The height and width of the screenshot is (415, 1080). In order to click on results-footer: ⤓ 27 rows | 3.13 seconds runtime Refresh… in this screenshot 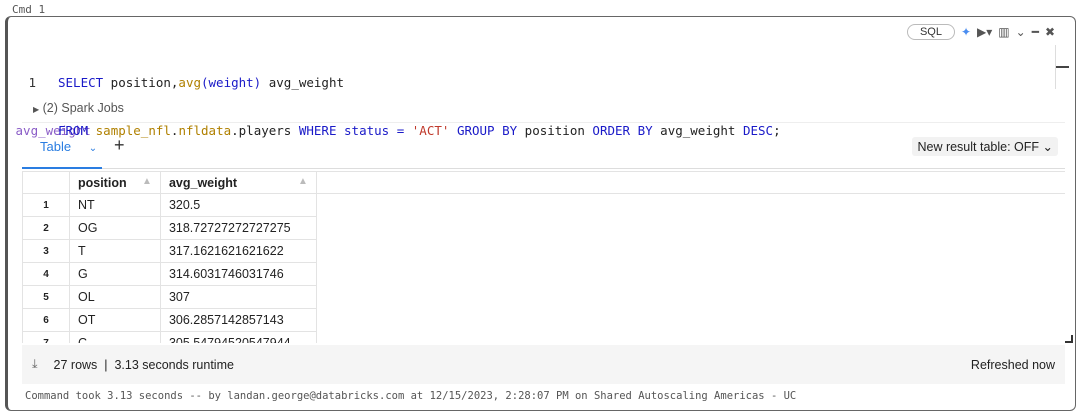, I will do `click(543, 364)`.